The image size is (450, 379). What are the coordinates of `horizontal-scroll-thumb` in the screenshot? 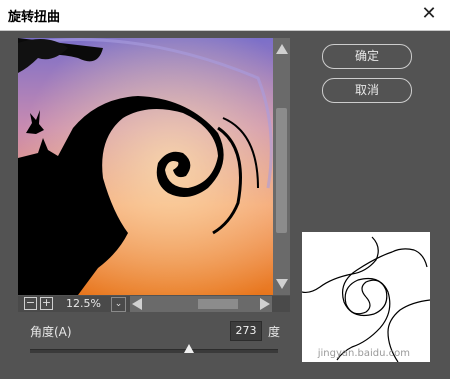 It's located at (218, 304).